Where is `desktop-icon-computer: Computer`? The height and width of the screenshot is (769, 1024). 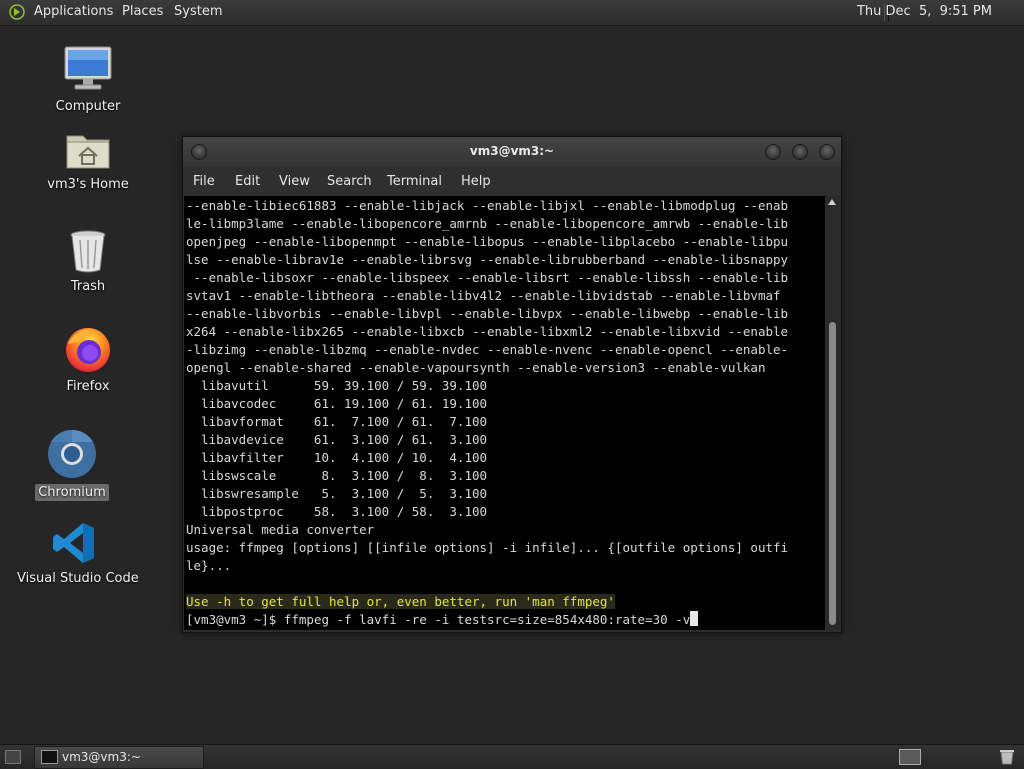
desktop-icon-computer: Computer is located at coordinates (88, 79).